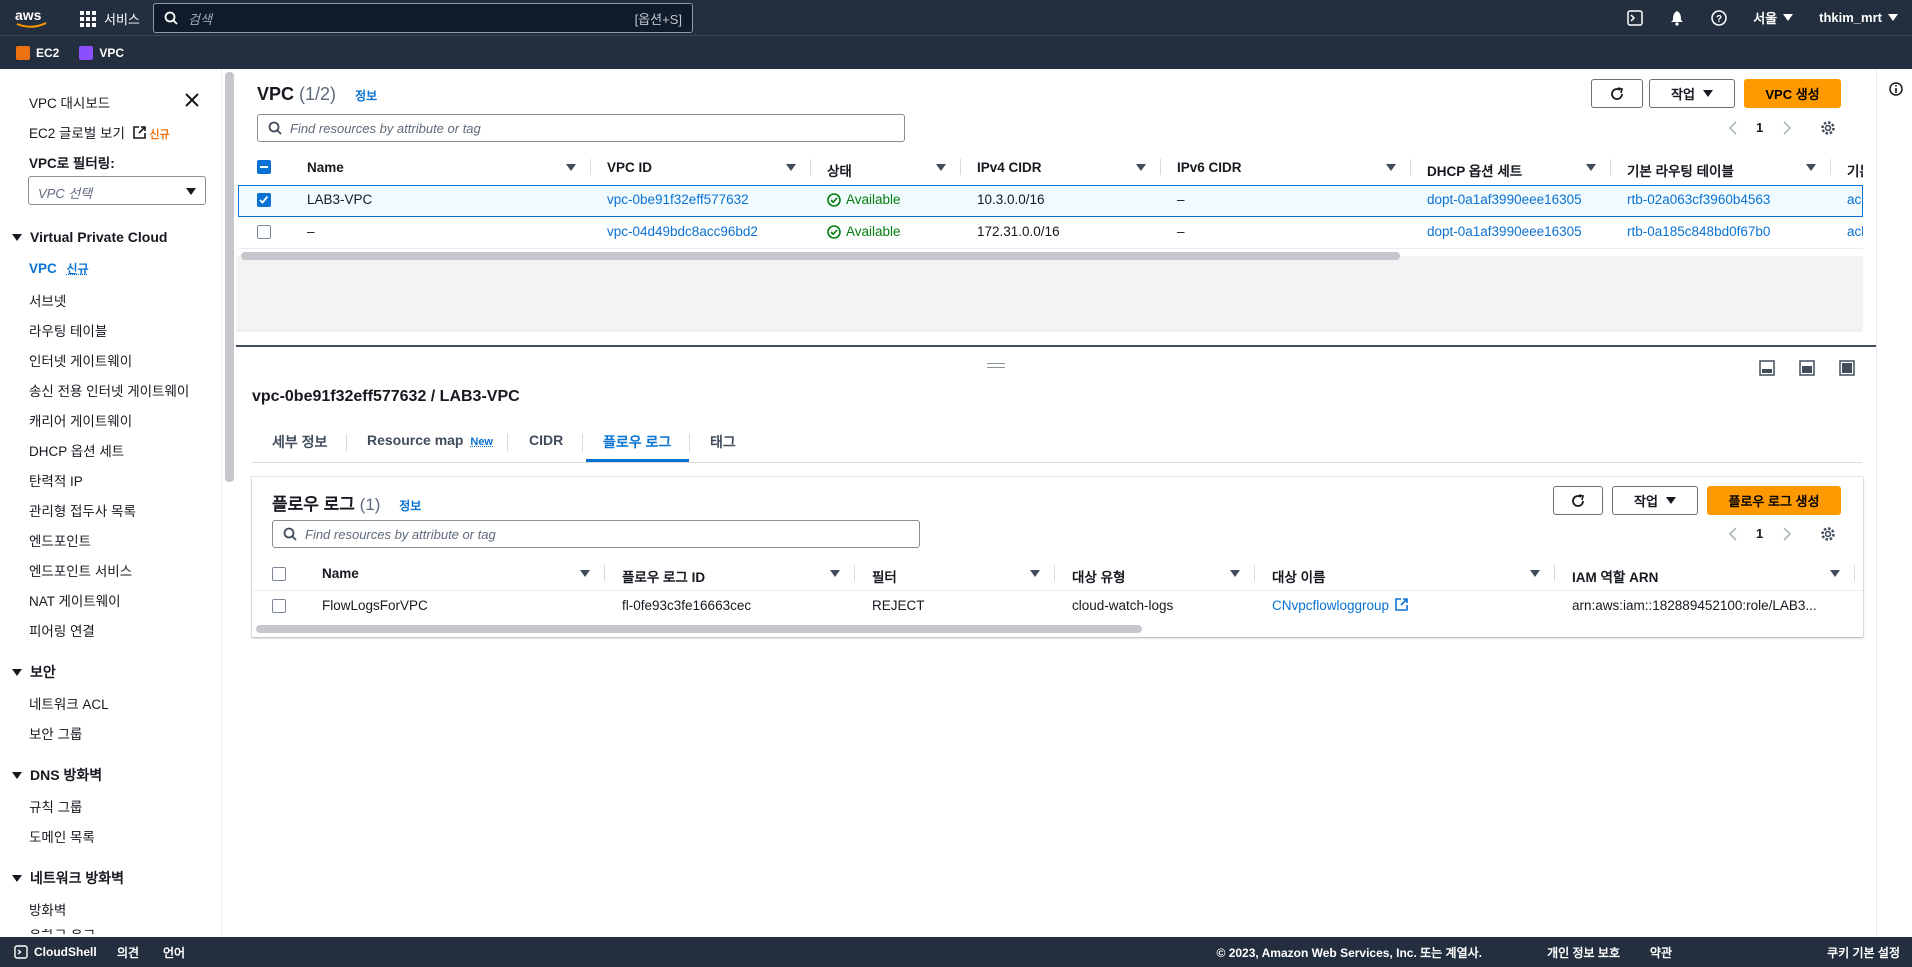  Describe the element at coordinates (1056, 346) in the screenshot. I see `split-panel-divider` at that location.